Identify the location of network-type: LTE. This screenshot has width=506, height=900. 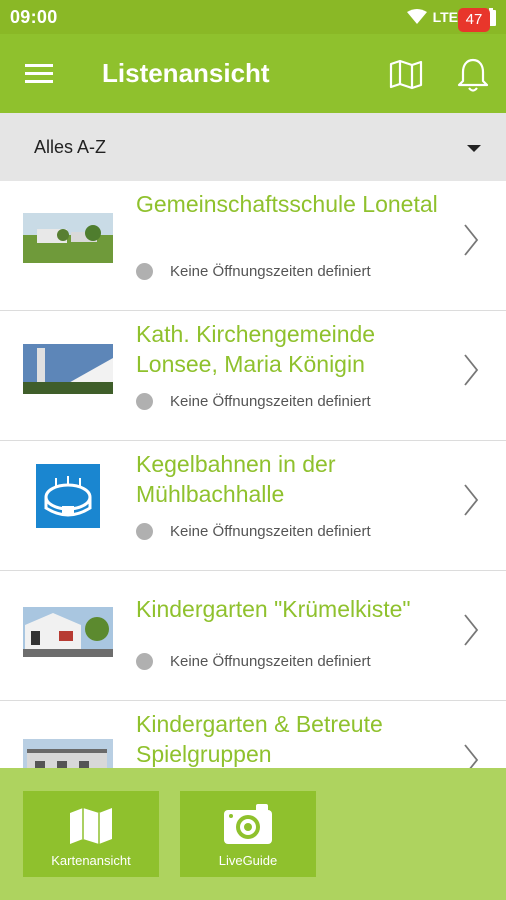
(445, 17).